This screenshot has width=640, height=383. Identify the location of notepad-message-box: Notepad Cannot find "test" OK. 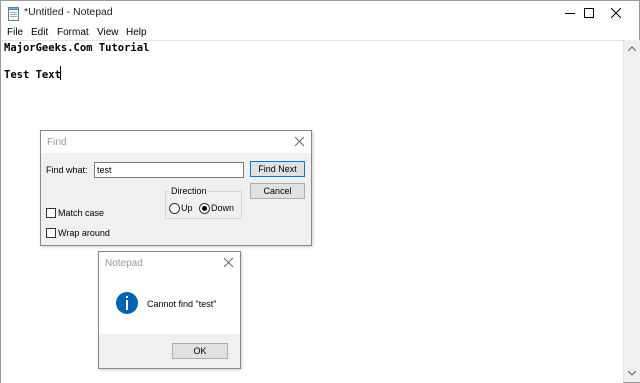
(169, 310).